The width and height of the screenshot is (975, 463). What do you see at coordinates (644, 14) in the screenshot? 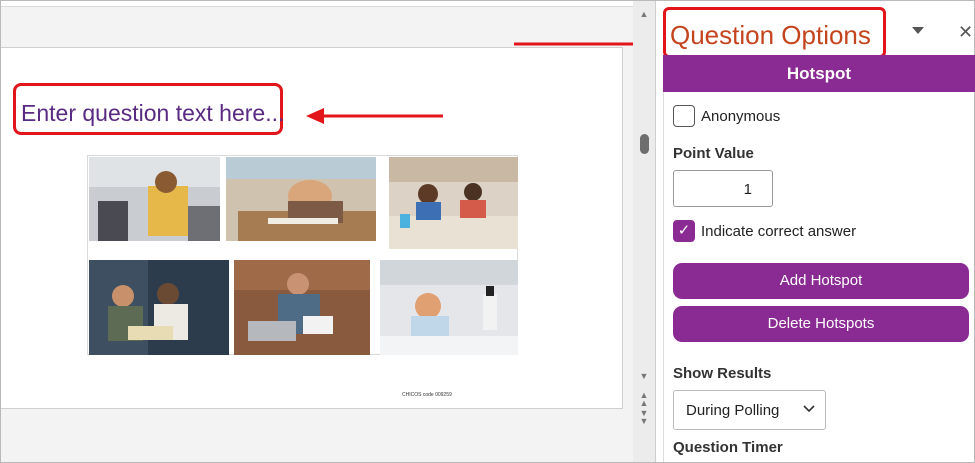
I see `scroll-up-icon: ▲` at bounding box center [644, 14].